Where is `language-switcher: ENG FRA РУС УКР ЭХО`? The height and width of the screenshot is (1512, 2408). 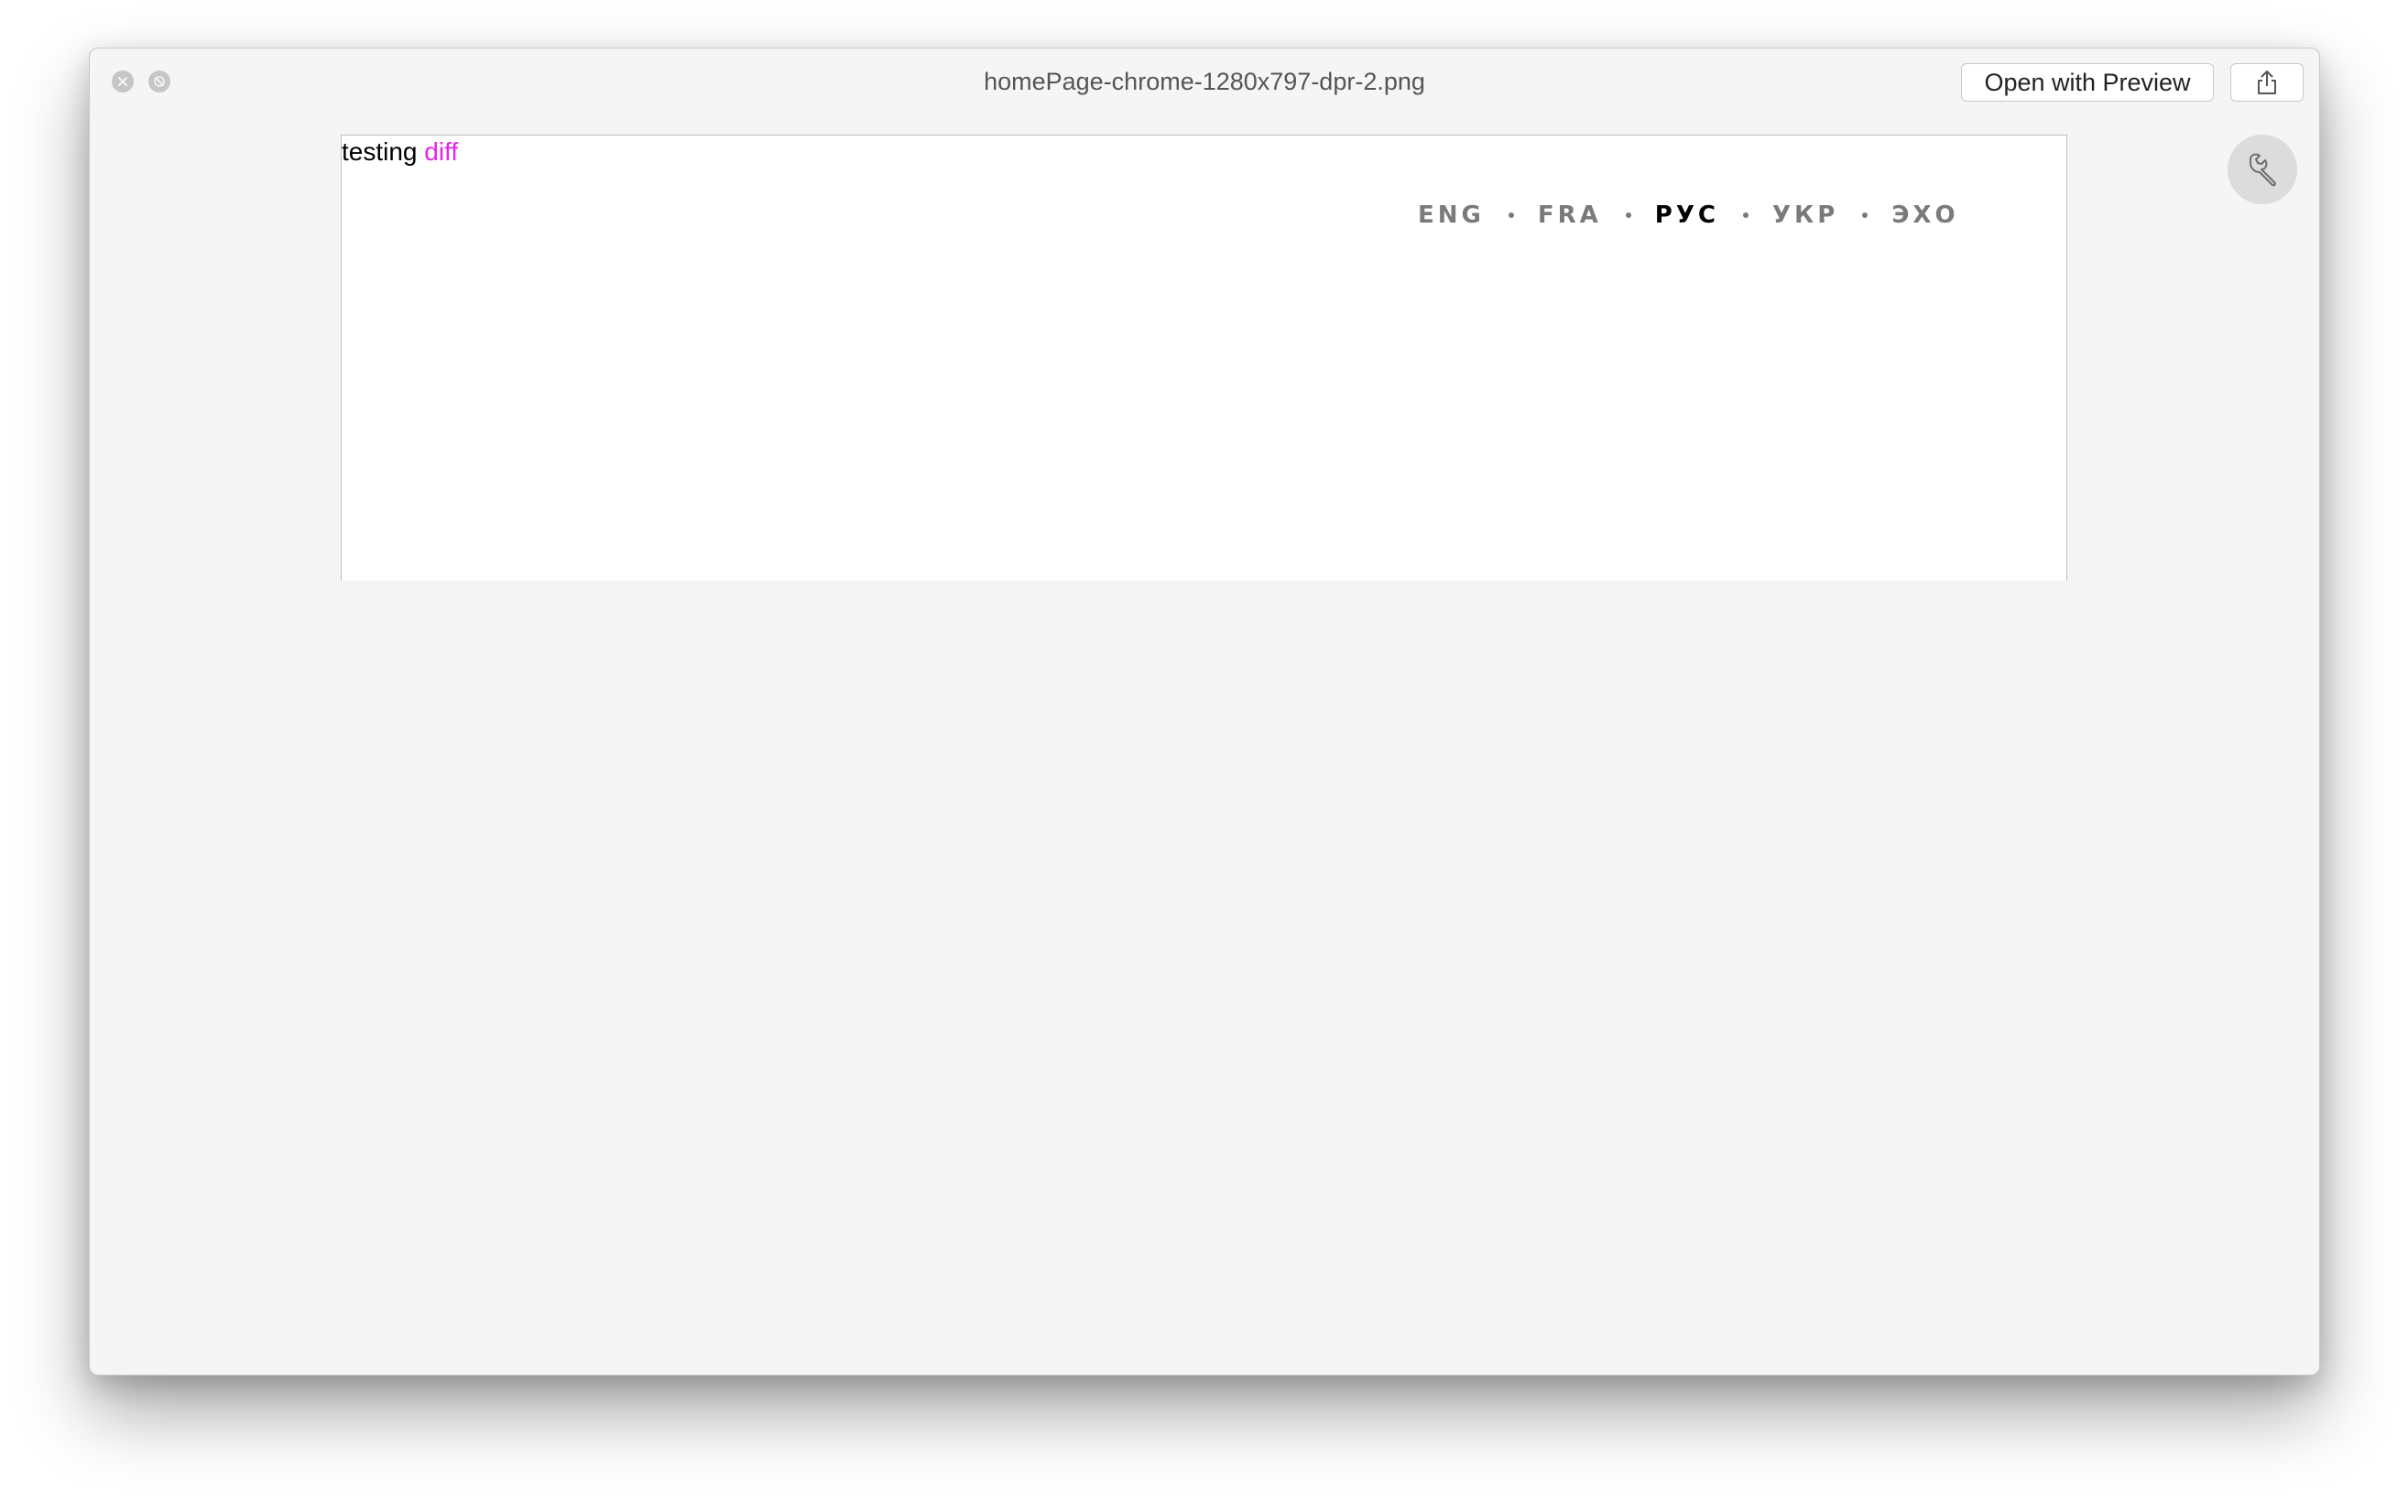 language-switcher: ENG FRA РУС УКР ЭХО is located at coordinates (1688, 215).